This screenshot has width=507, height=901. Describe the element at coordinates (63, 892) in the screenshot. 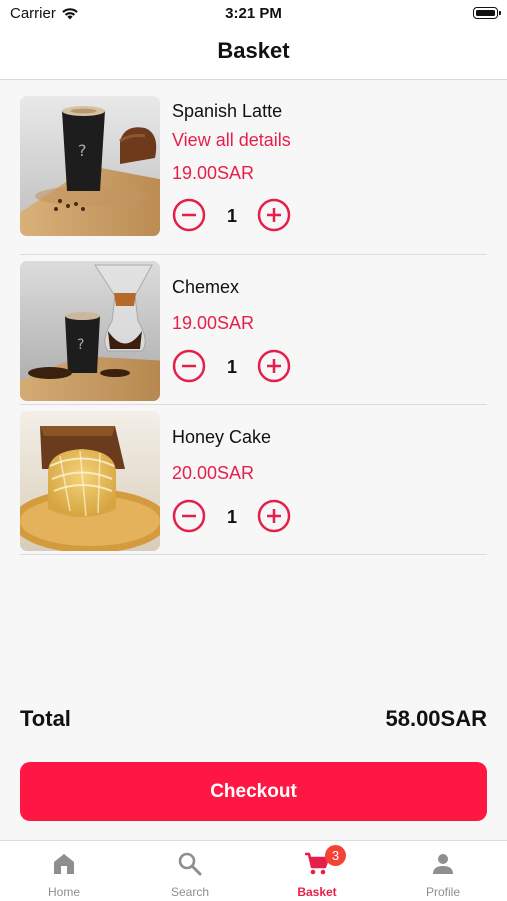

I see `tab-label: Home` at that location.